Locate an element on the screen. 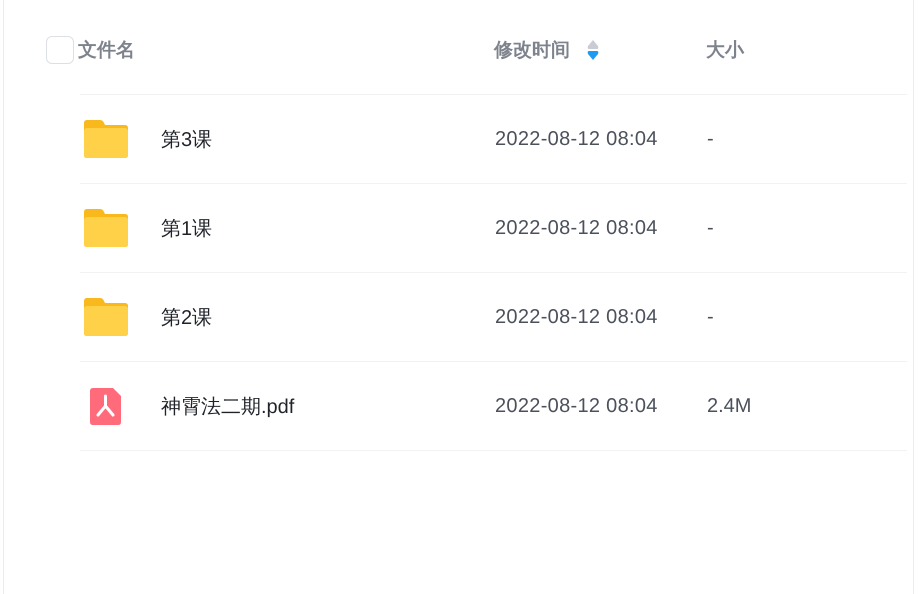 The width and height of the screenshot is (919, 594). file-name: 神霄法二期.pdf is located at coordinates (328, 406).